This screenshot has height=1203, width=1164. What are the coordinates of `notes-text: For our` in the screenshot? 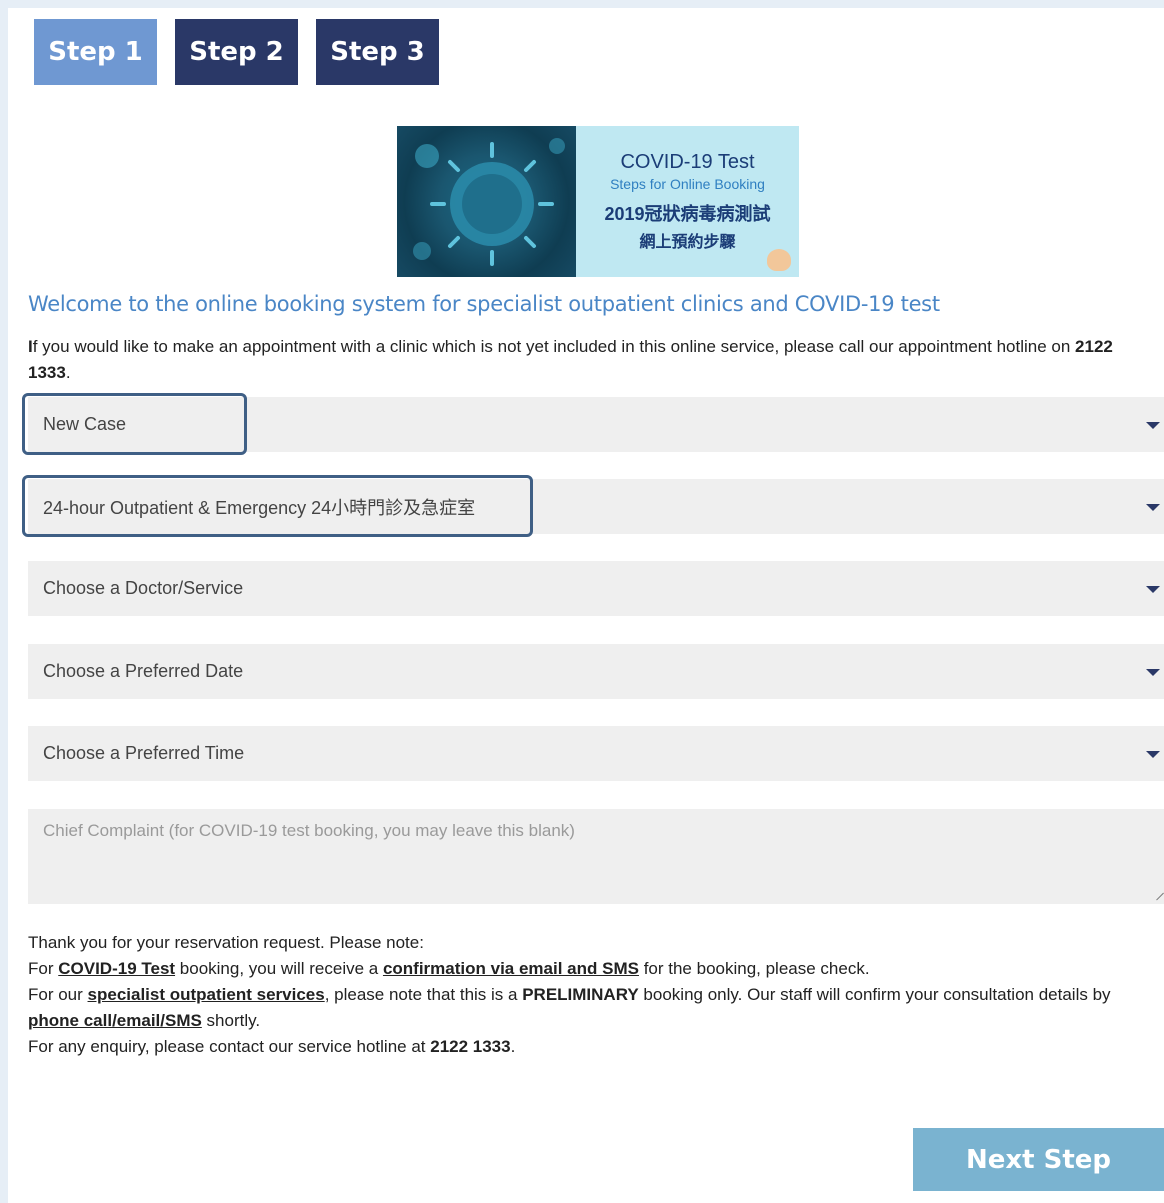 It's located at (58, 994).